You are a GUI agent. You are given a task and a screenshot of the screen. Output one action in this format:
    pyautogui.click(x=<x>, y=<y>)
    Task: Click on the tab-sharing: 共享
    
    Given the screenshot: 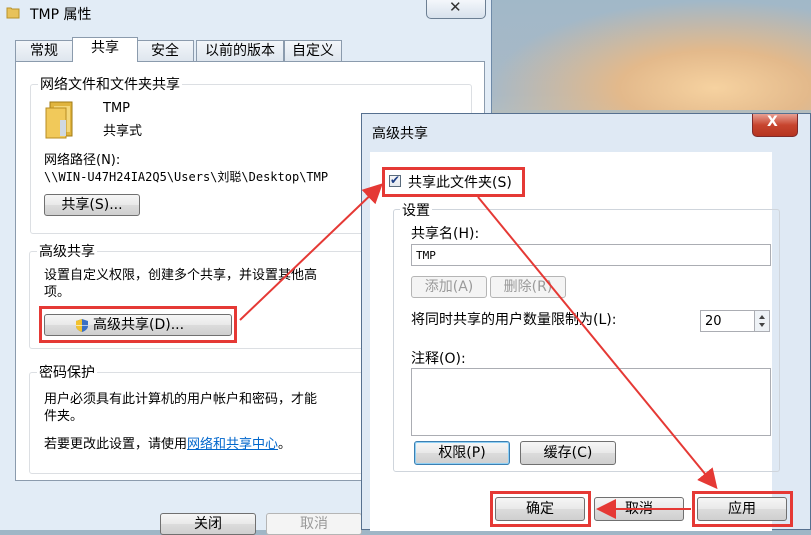 What is the action you would take?
    pyautogui.click(x=105, y=49)
    